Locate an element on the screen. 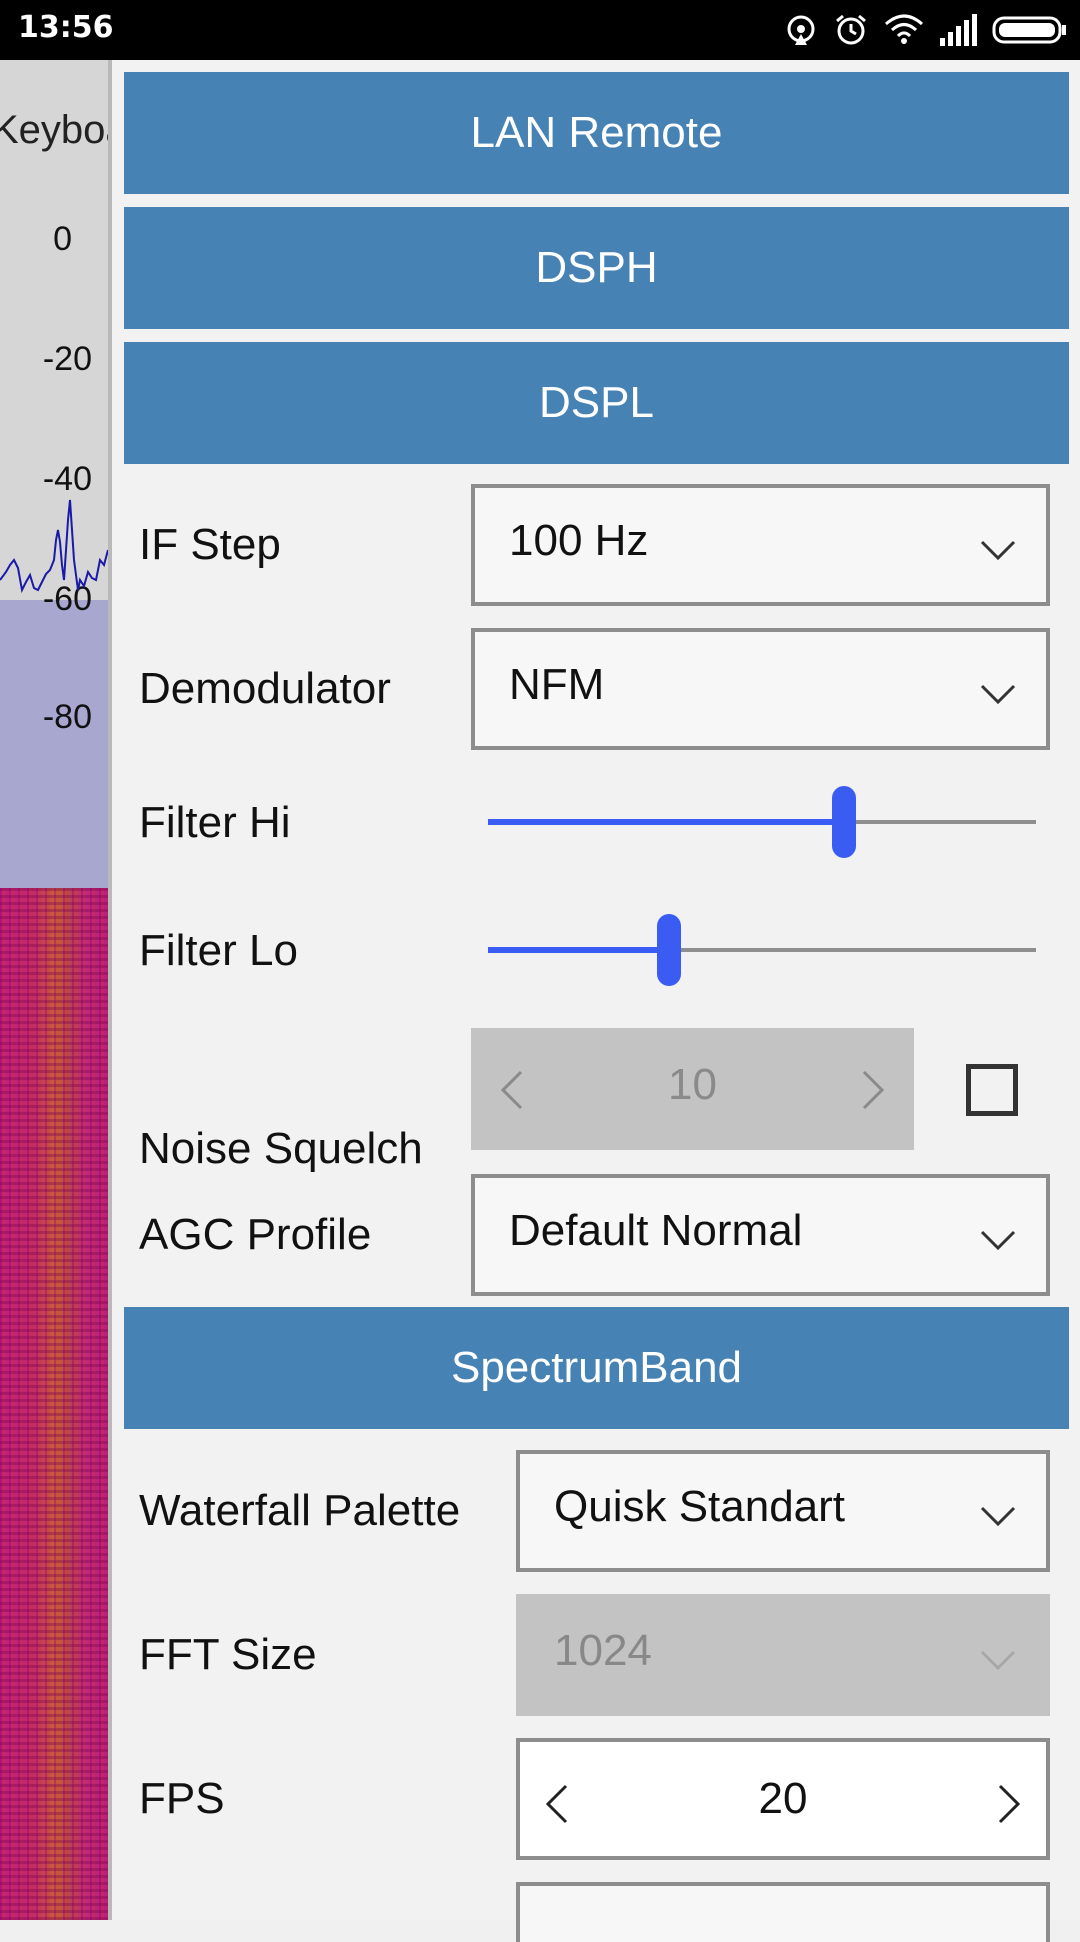 Image resolution: width=1080 pixels, height=1942 pixels. demodulator-dropdown: NFM is located at coordinates (760, 689).